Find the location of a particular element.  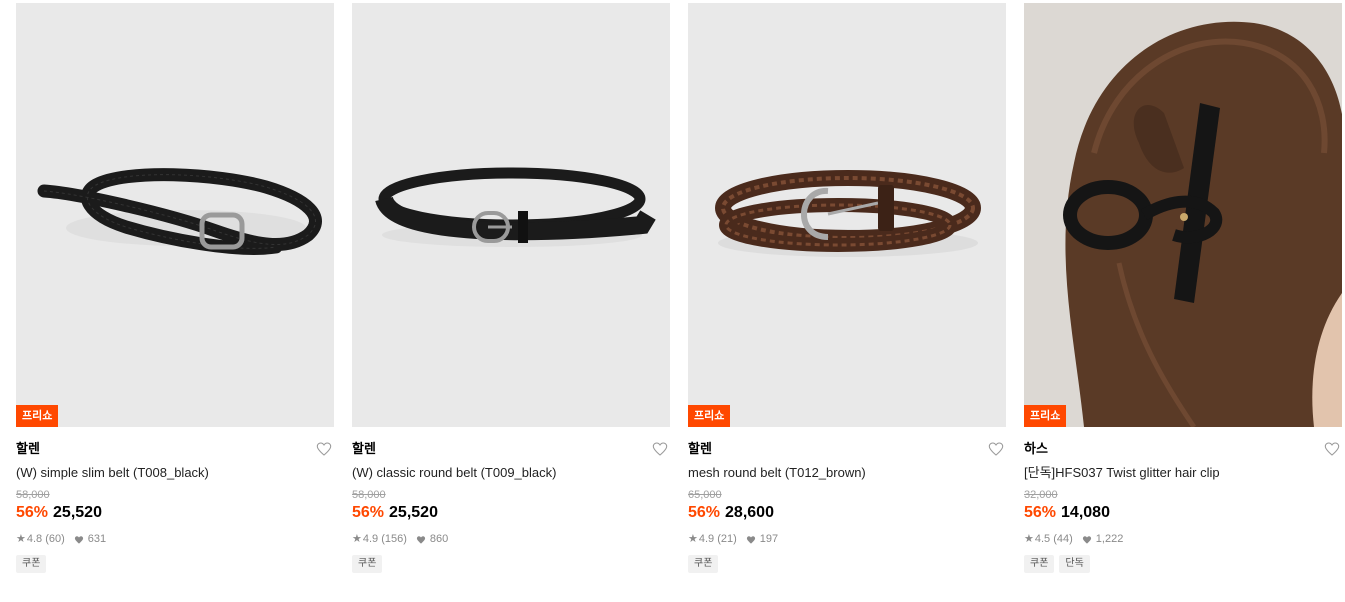

review-count: (44) is located at coordinates (1063, 539).